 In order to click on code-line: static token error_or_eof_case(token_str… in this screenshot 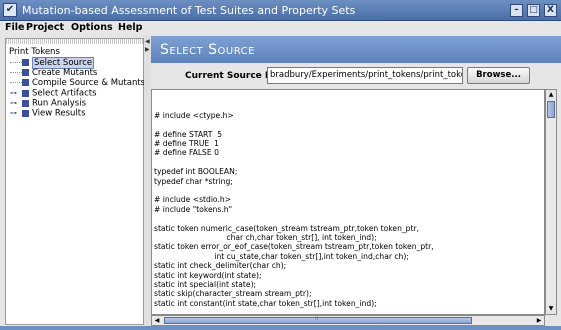, I will do `click(294, 247)`.